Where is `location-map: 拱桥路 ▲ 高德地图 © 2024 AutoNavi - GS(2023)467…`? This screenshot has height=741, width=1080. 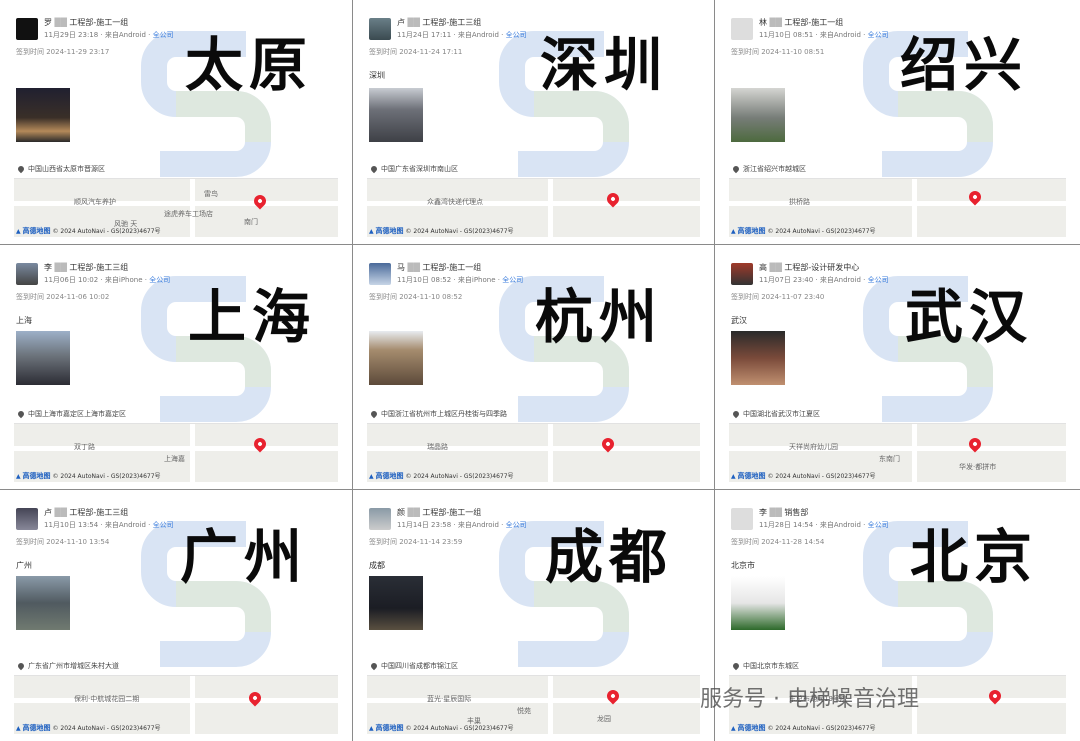 location-map: 拱桥路 ▲ 高德地图 © 2024 AutoNavi - GS(2023)467… is located at coordinates (897, 207).